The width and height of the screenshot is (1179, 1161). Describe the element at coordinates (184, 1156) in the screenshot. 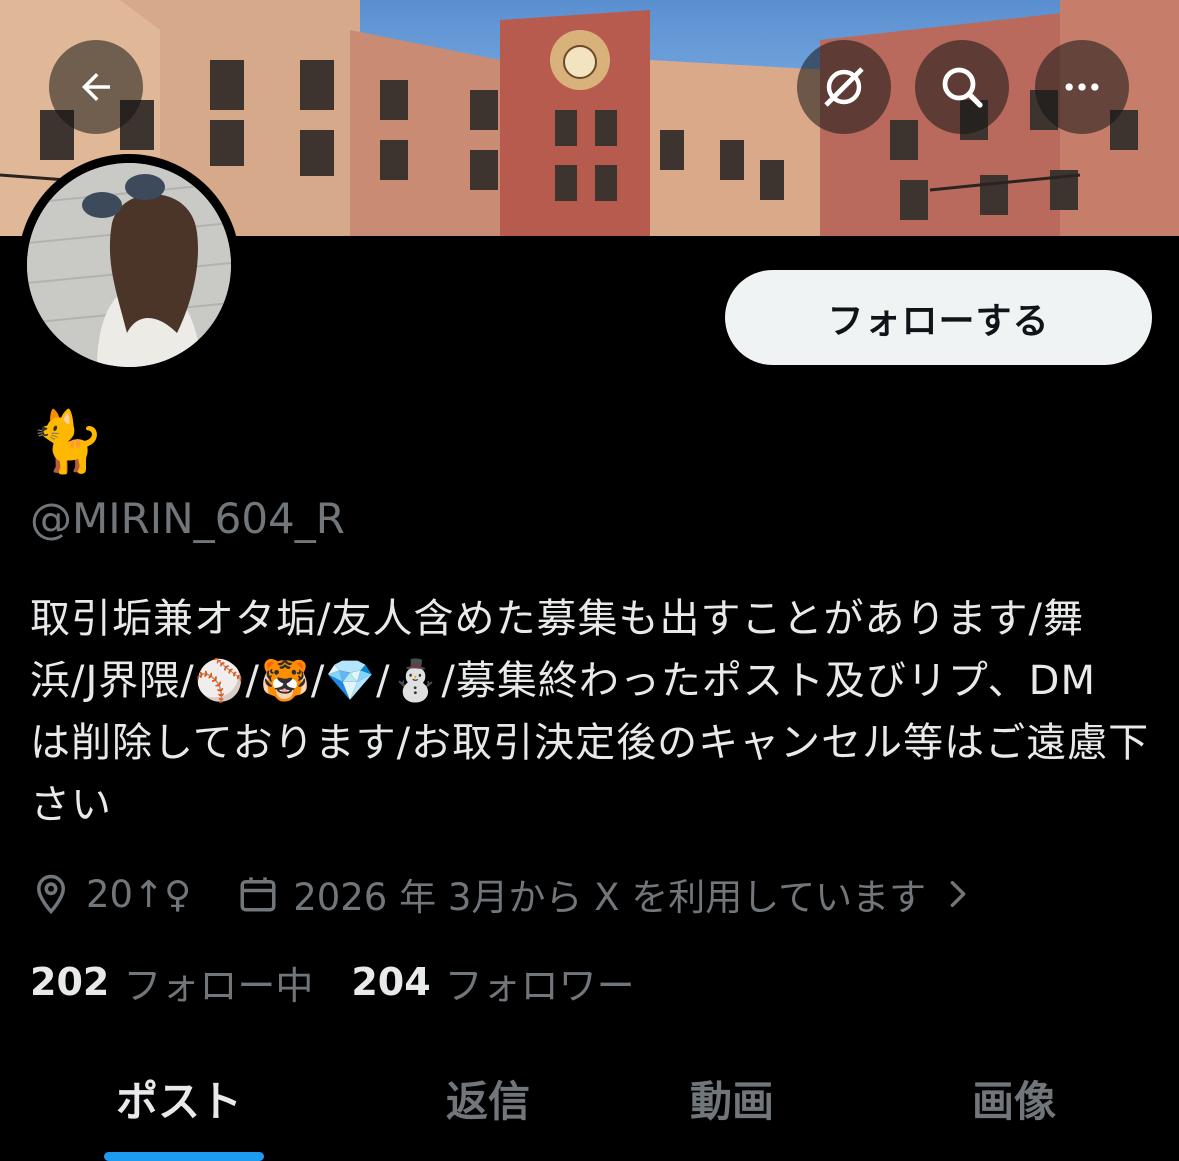

I see `active-tab-indicator` at that location.